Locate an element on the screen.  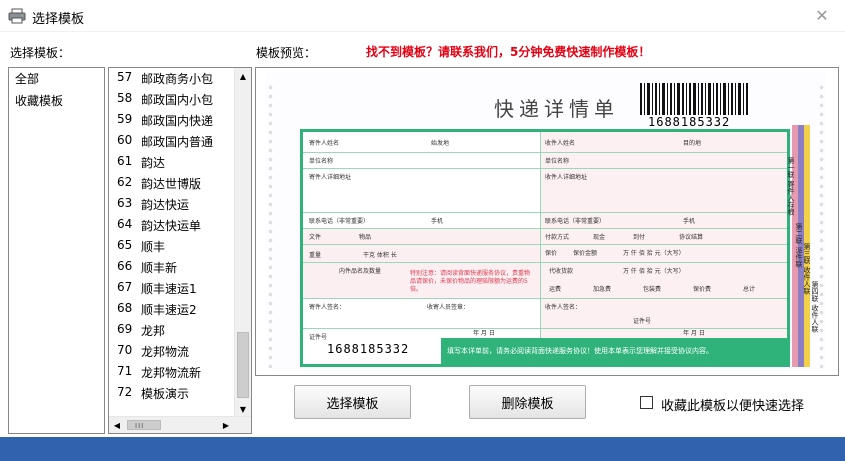
copy-label-2: 第二联 派件联 is located at coordinates (799, 245).